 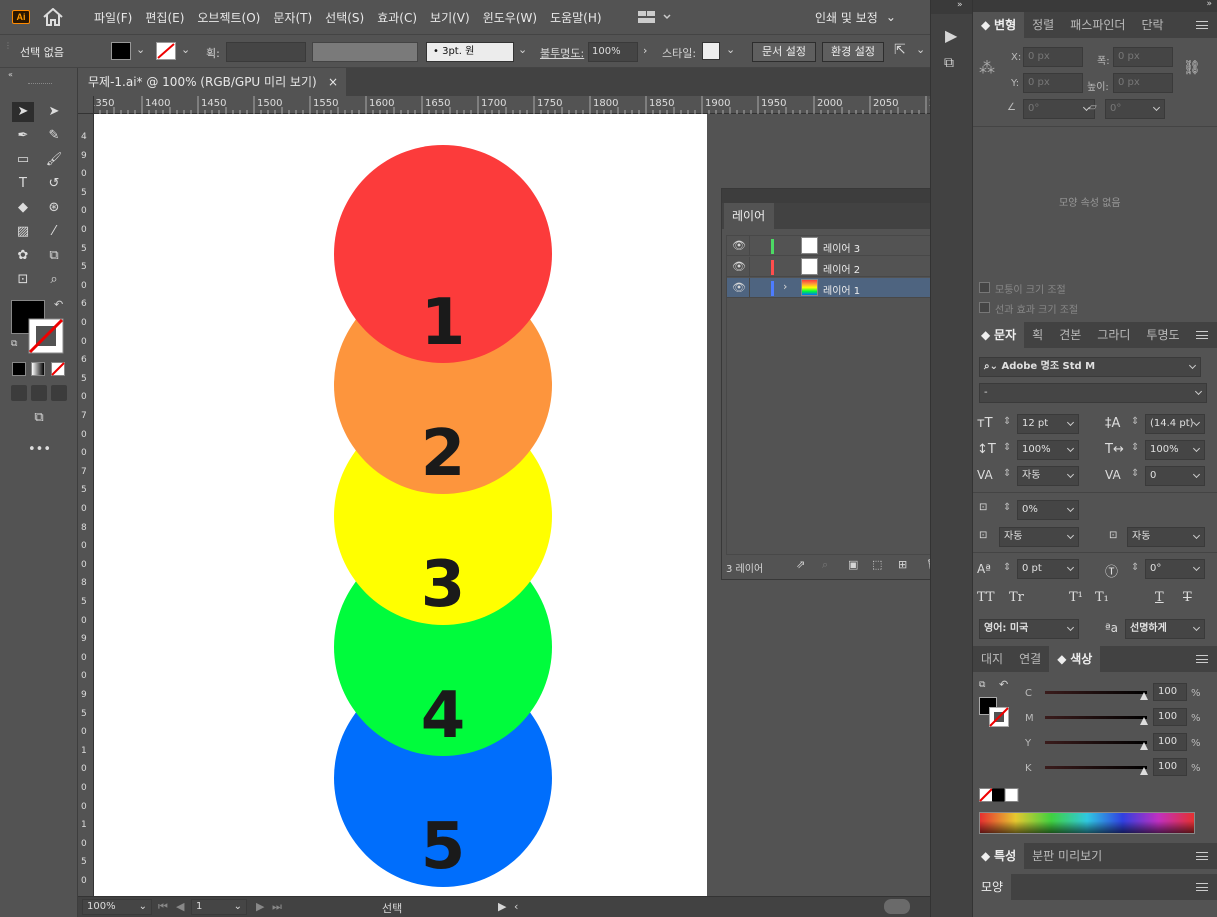 I want to click on draw-inside-icon, so click(x=59, y=393).